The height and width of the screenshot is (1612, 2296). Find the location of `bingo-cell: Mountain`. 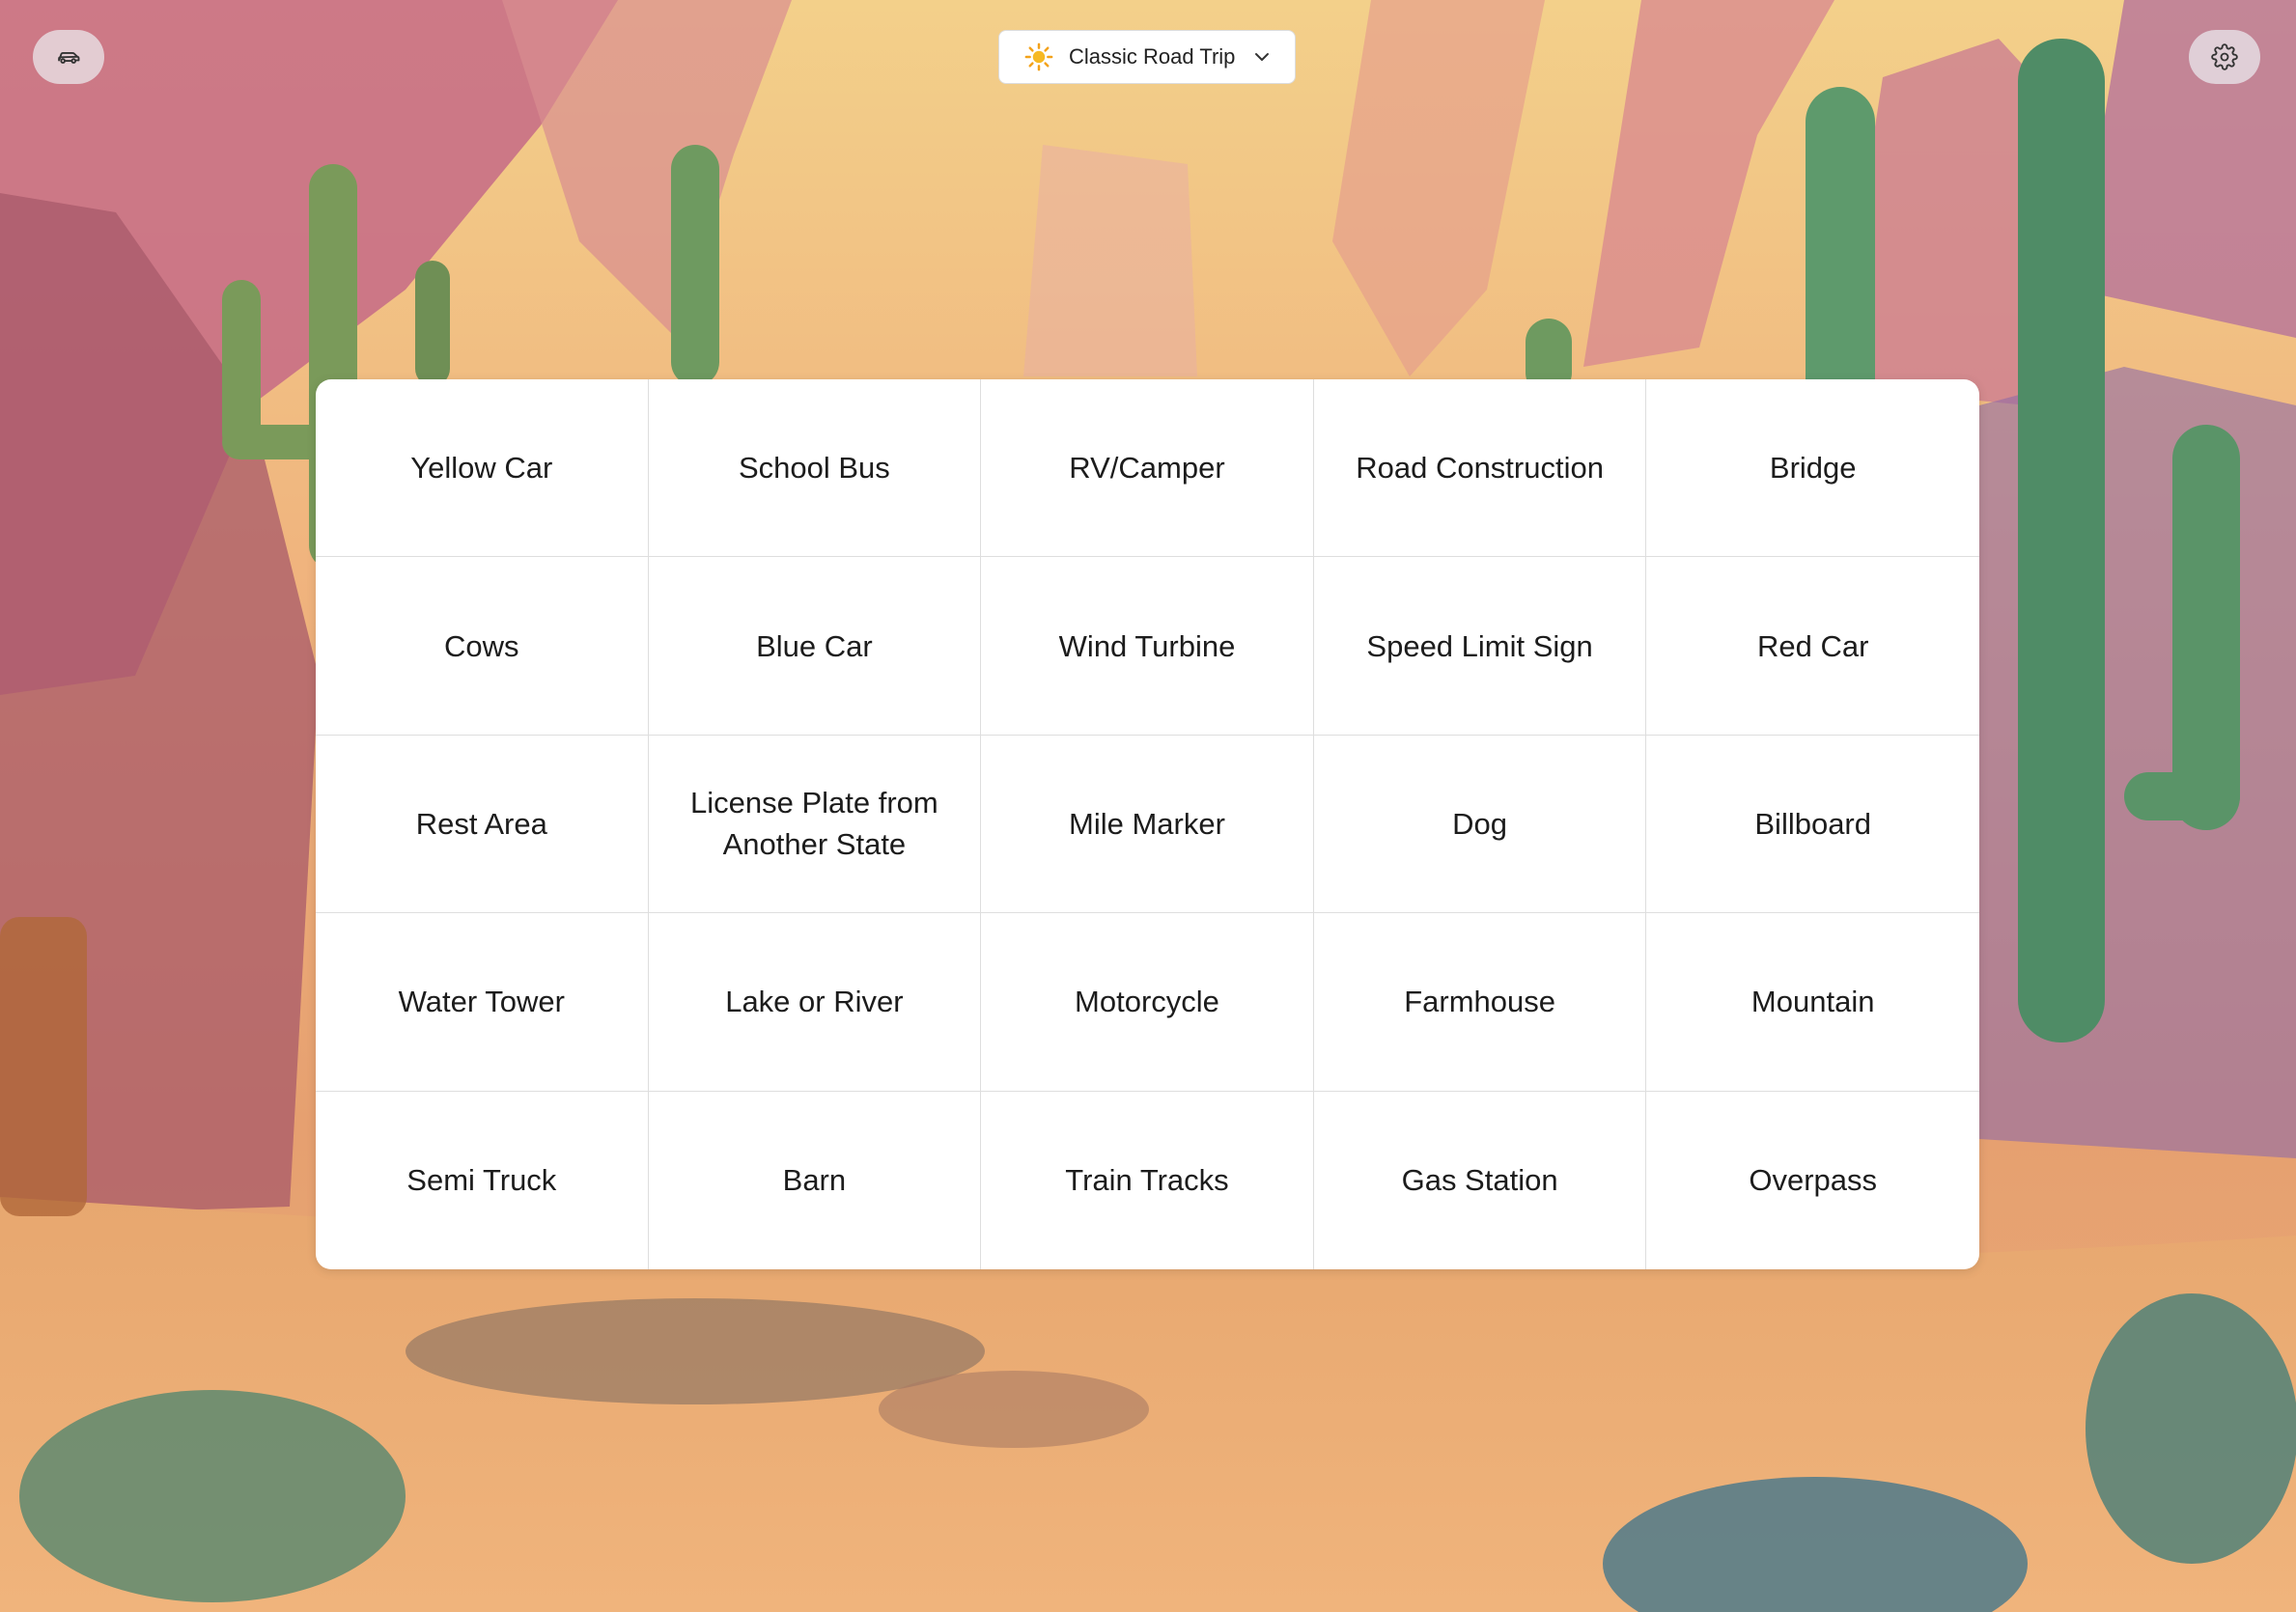

bingo-cell: Mountain is located at coordinates (1813, 1002).